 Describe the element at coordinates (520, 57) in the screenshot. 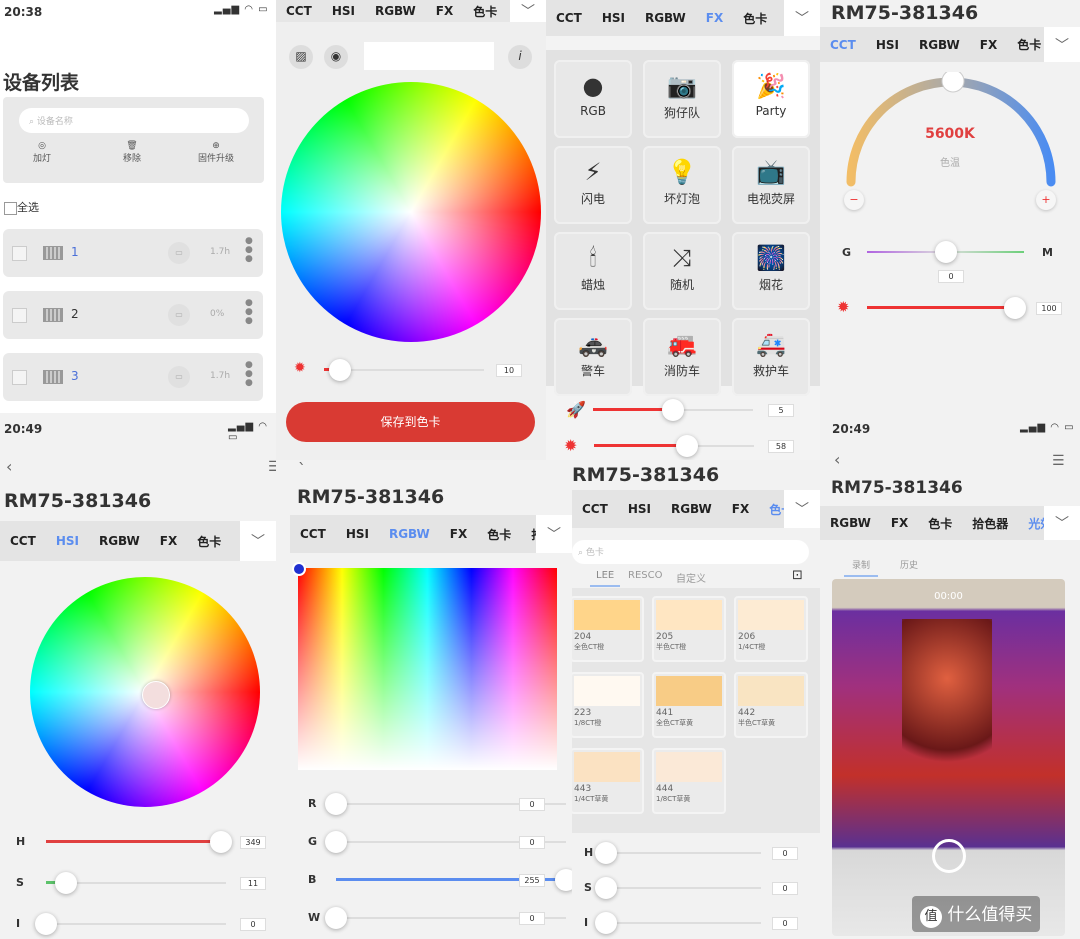

I see `info-button: i` at that location.